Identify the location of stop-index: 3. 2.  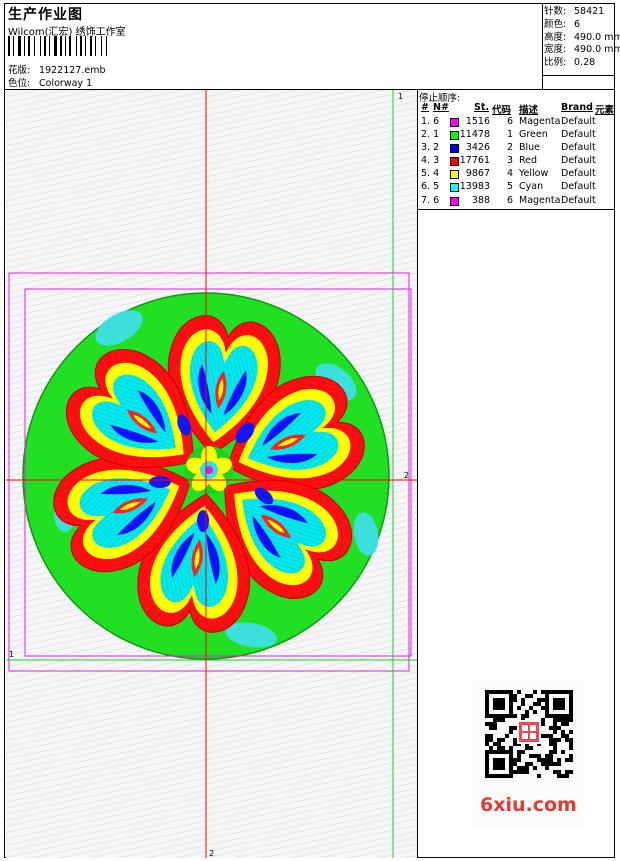
(430, 148).